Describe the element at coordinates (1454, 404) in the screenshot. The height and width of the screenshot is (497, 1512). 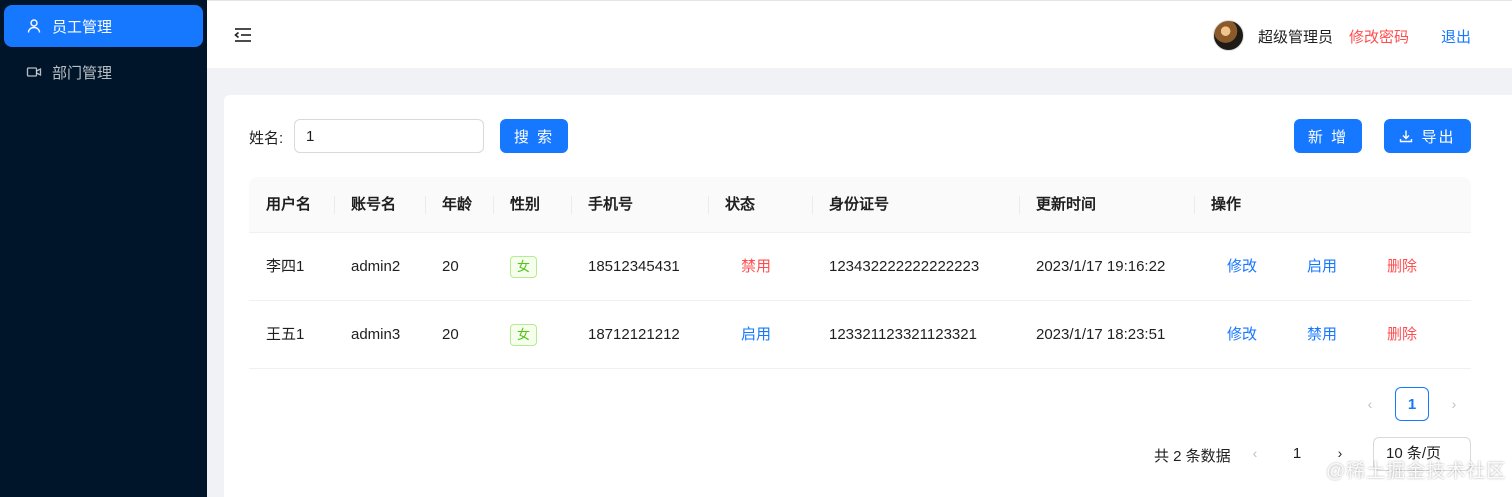
I see `next-page-icon: ›` at that location.